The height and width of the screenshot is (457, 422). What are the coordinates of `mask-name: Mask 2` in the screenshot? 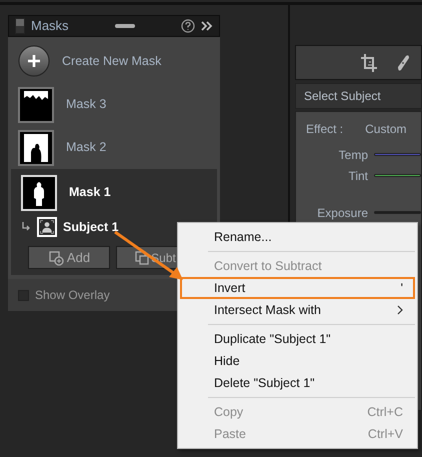 It's located at (86, 147).